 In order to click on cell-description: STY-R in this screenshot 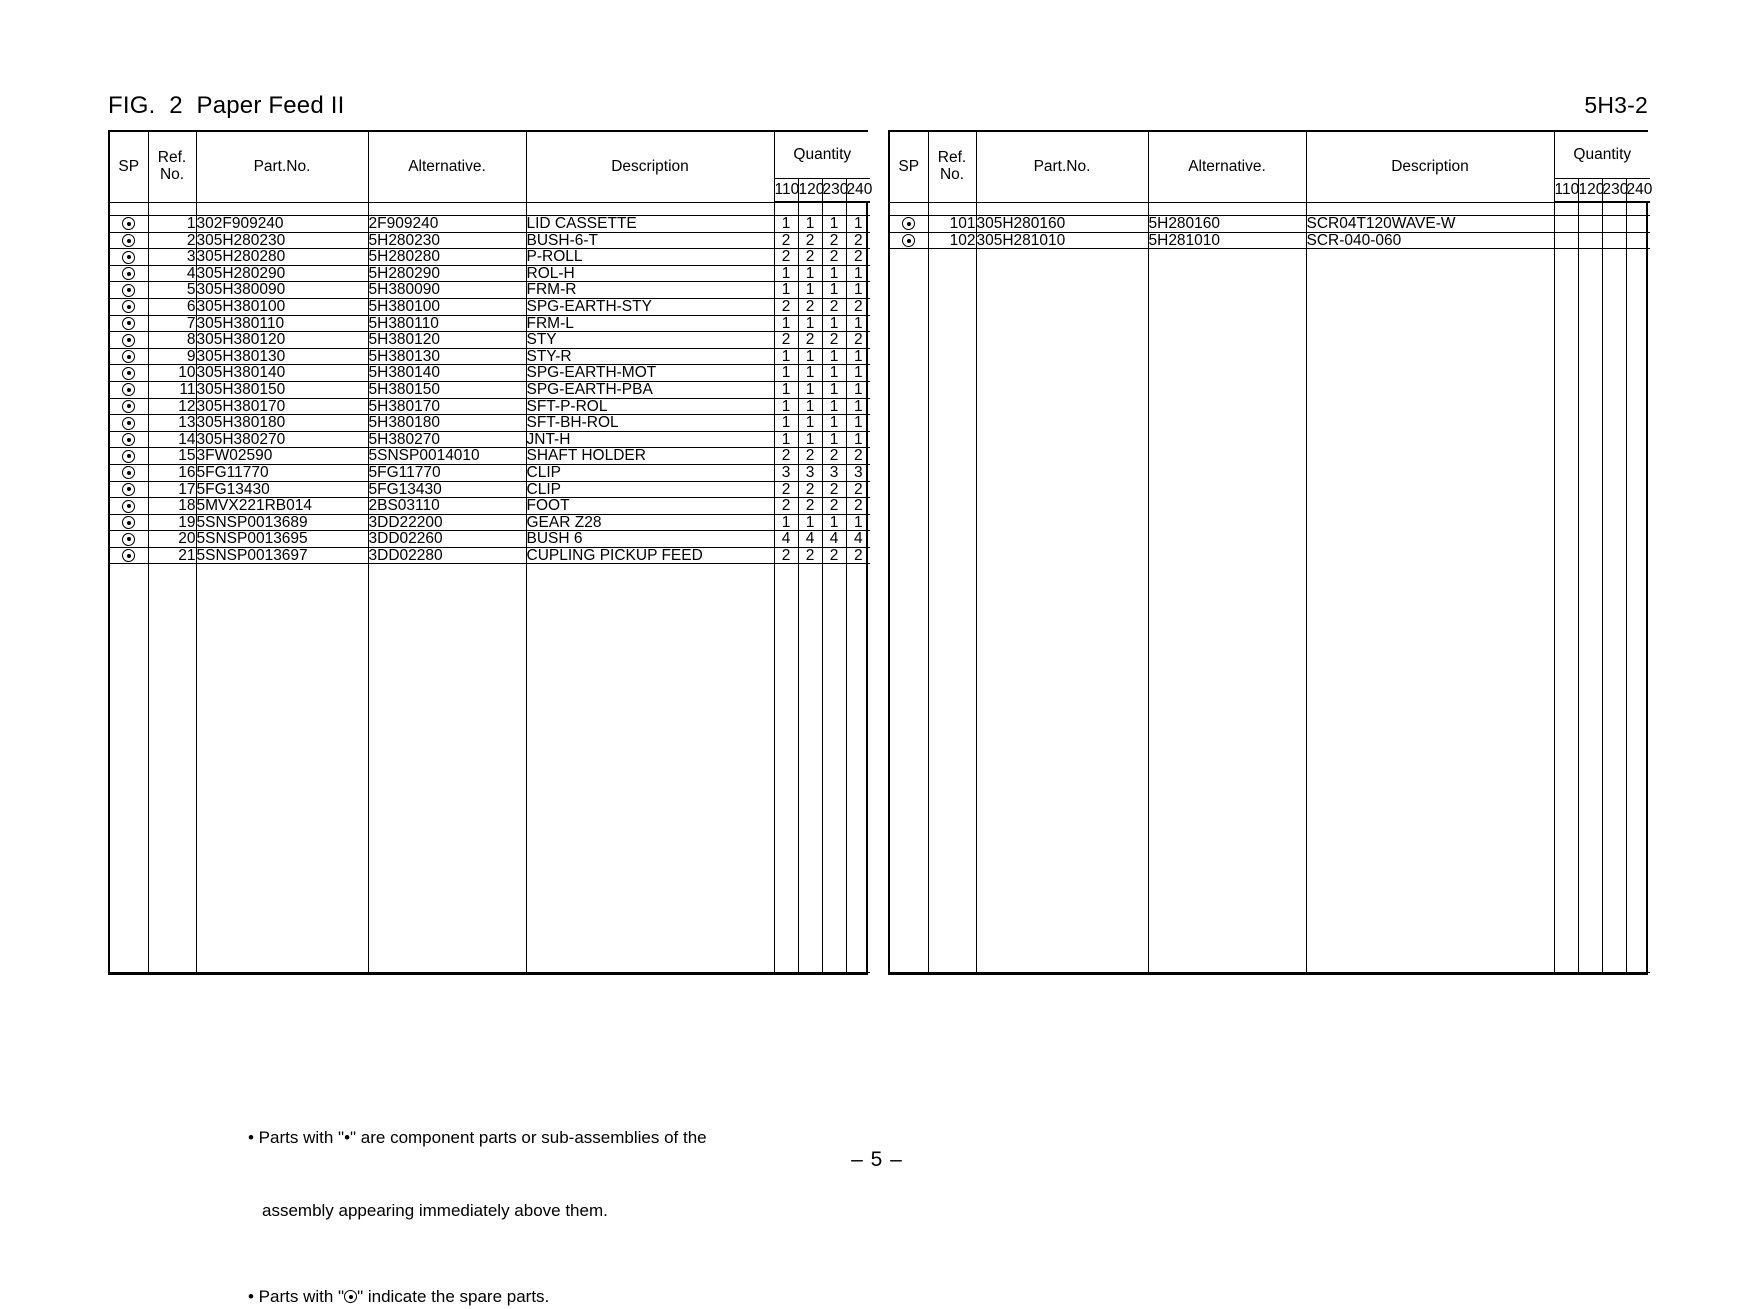, I will do `click(650, 356)`.